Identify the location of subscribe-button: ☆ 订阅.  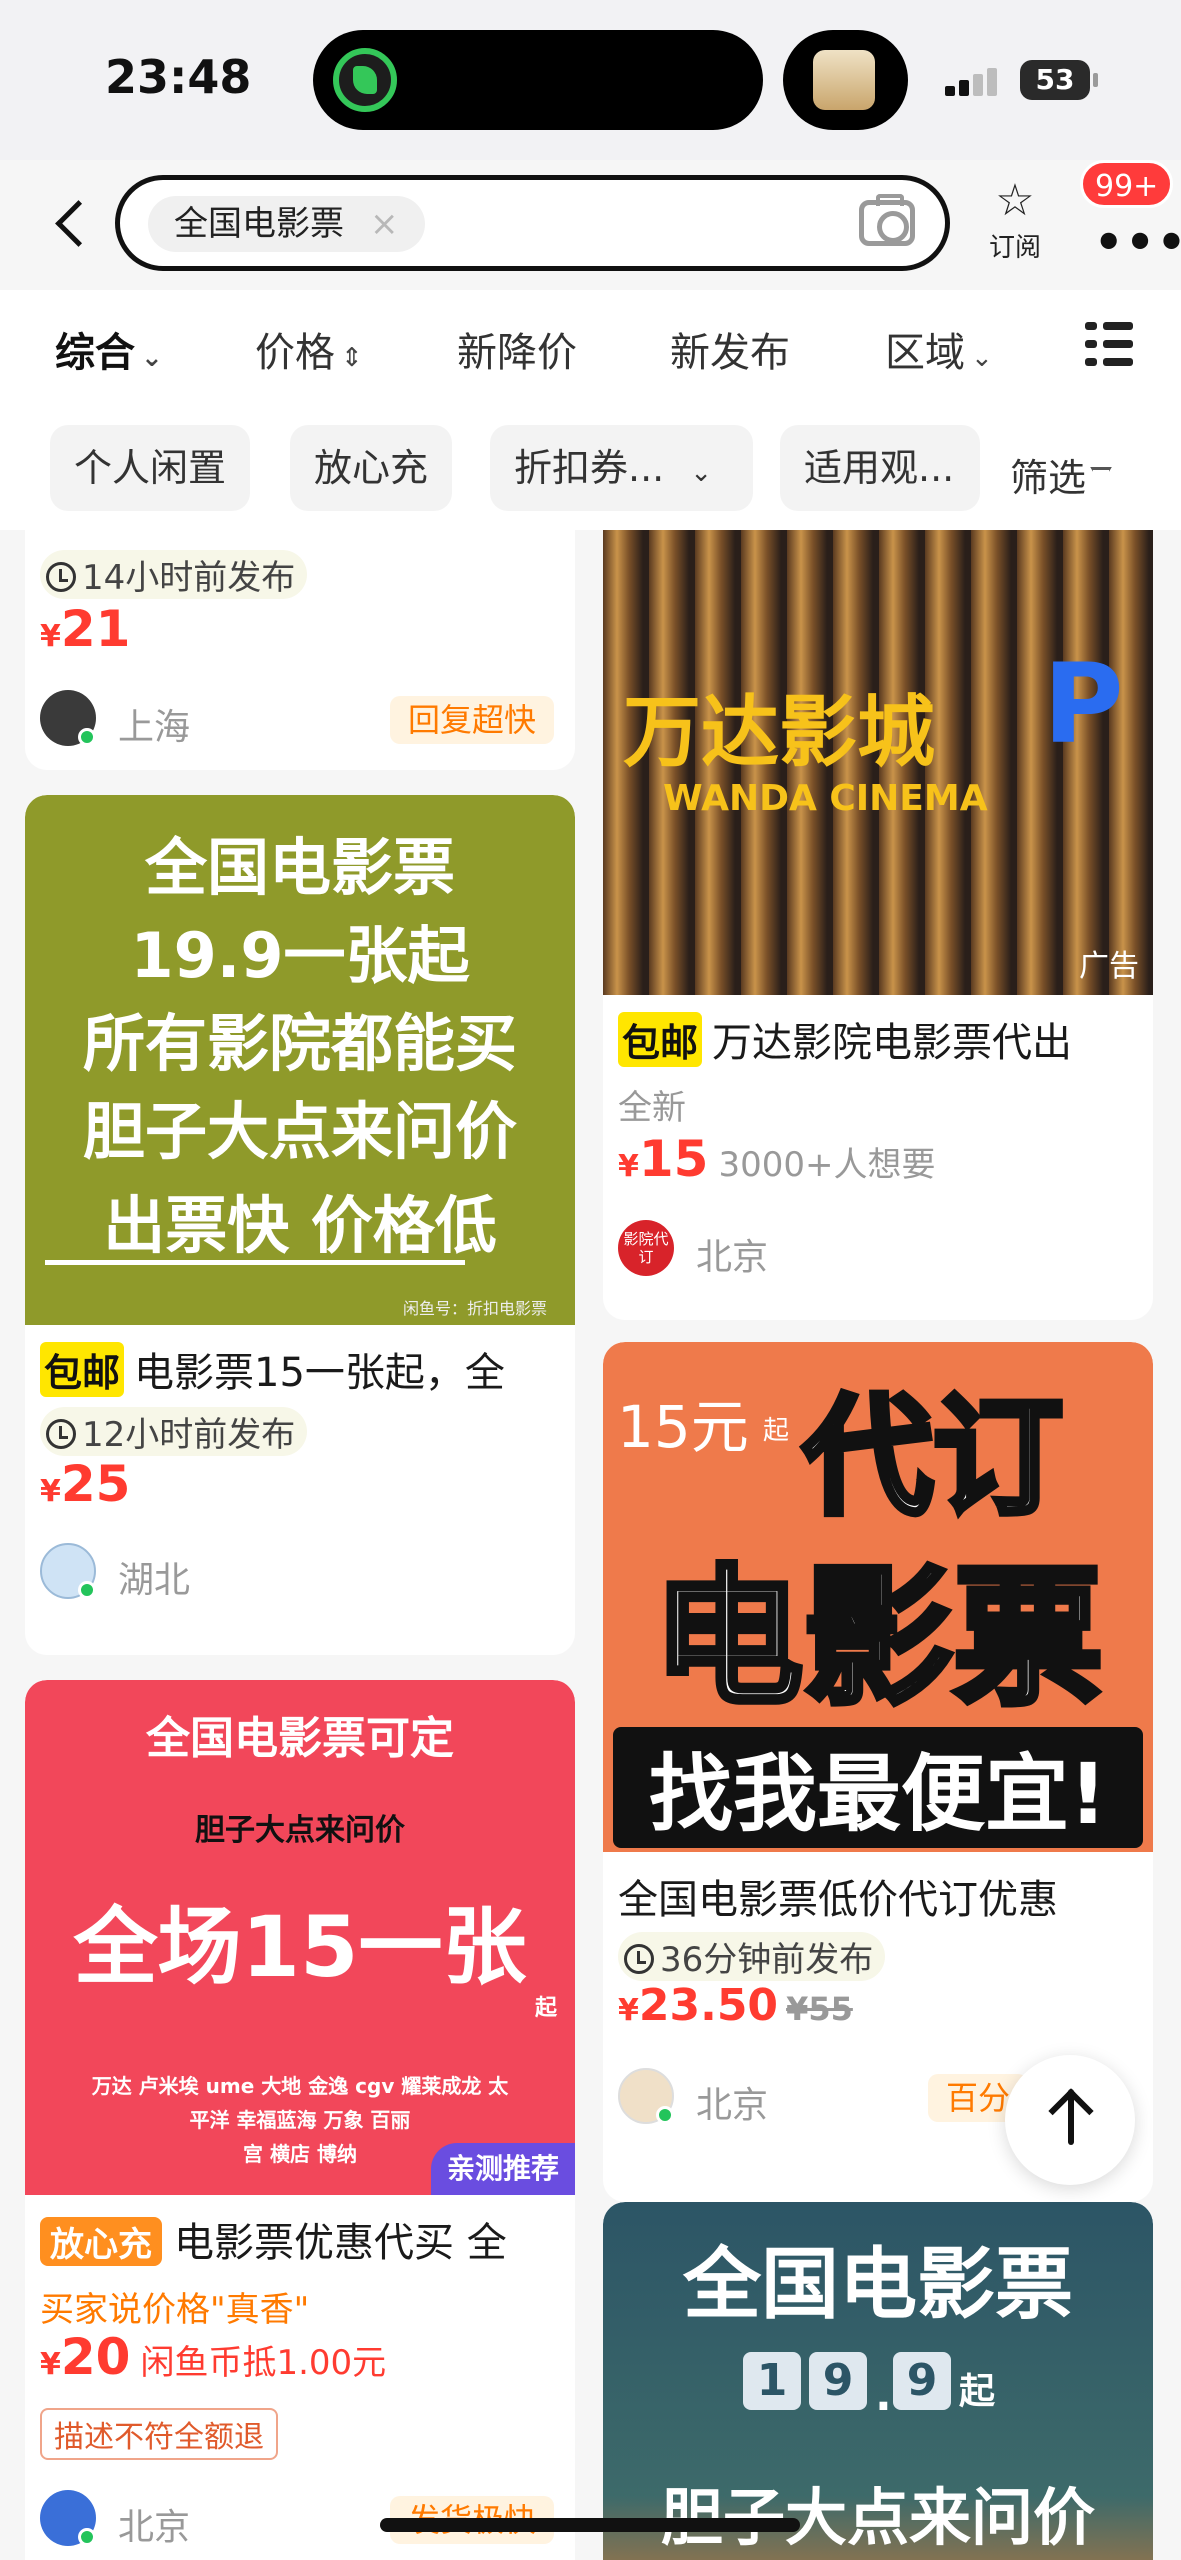
(1015, 225).